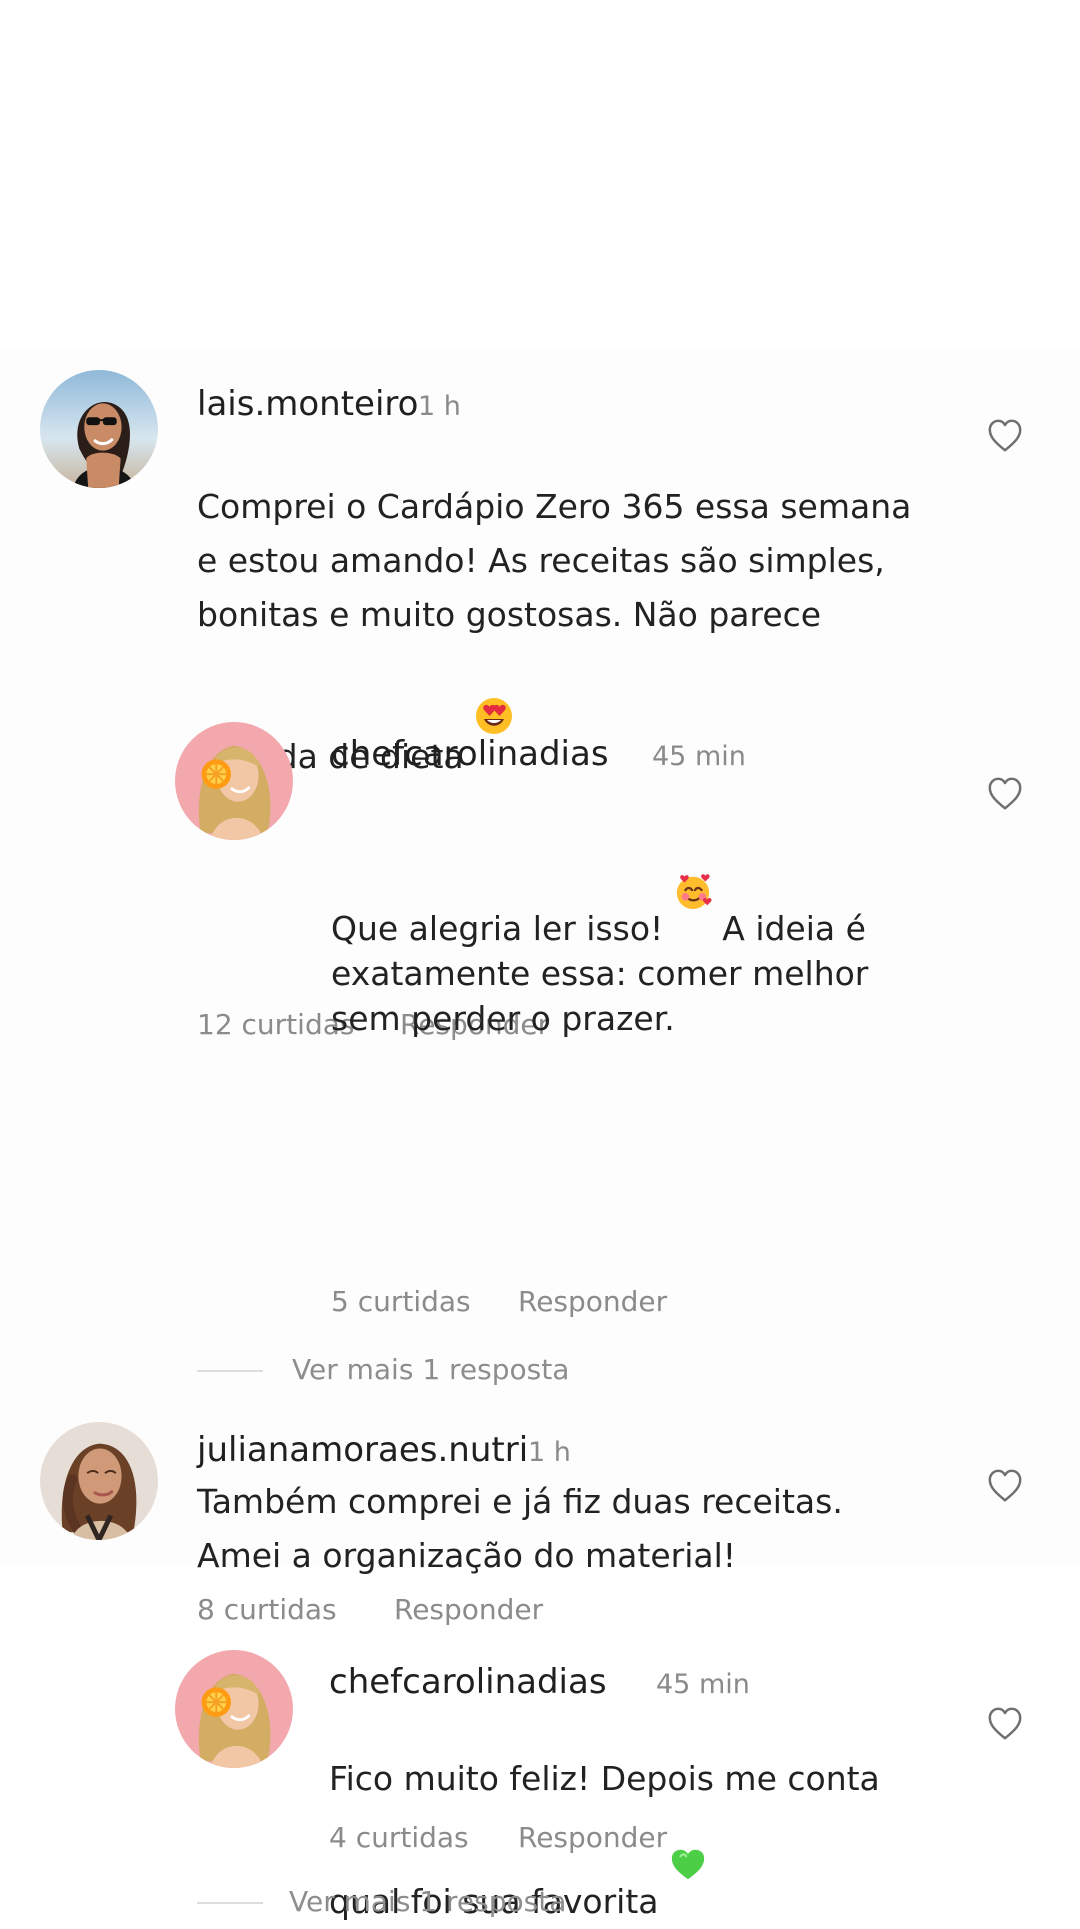 The width and height of the screenshot is (1080, 1929). I want to click on heart-eyes-emoji, so click(494, 688).